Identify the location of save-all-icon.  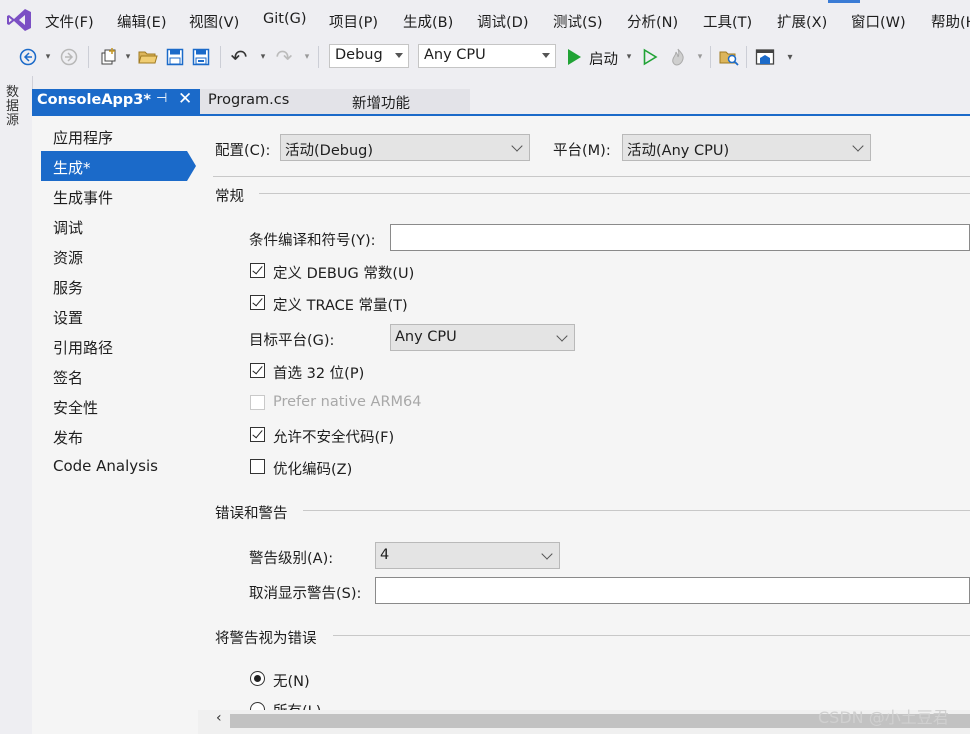
(201, 57).